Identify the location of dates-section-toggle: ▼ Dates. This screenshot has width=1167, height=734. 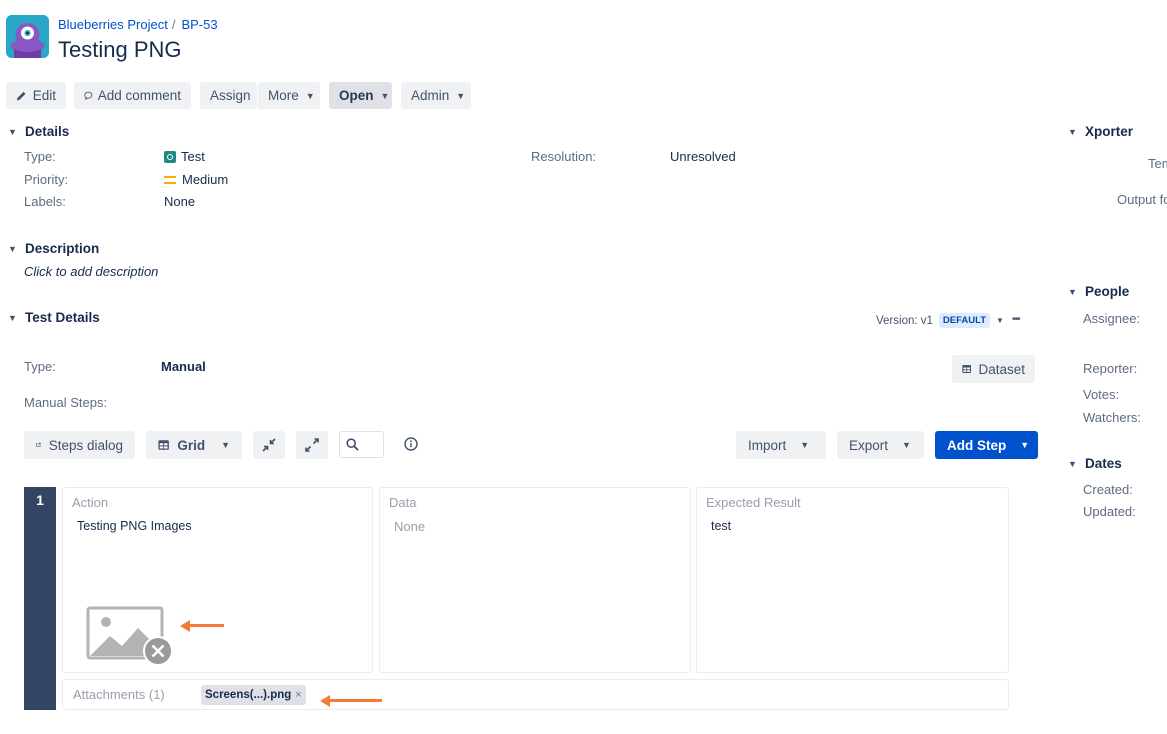
(1095, 463).